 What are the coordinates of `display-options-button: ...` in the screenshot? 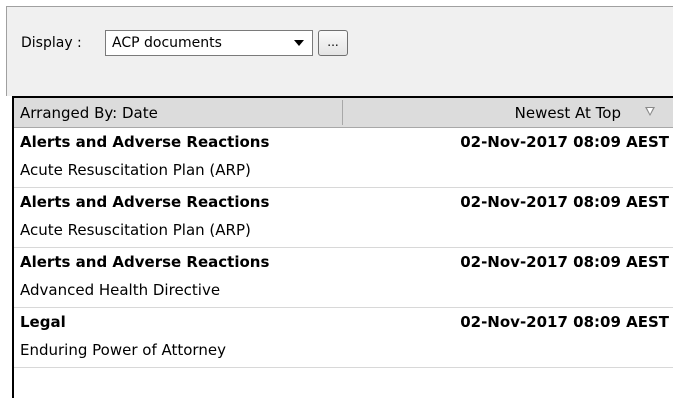 It's located at (333, 43).